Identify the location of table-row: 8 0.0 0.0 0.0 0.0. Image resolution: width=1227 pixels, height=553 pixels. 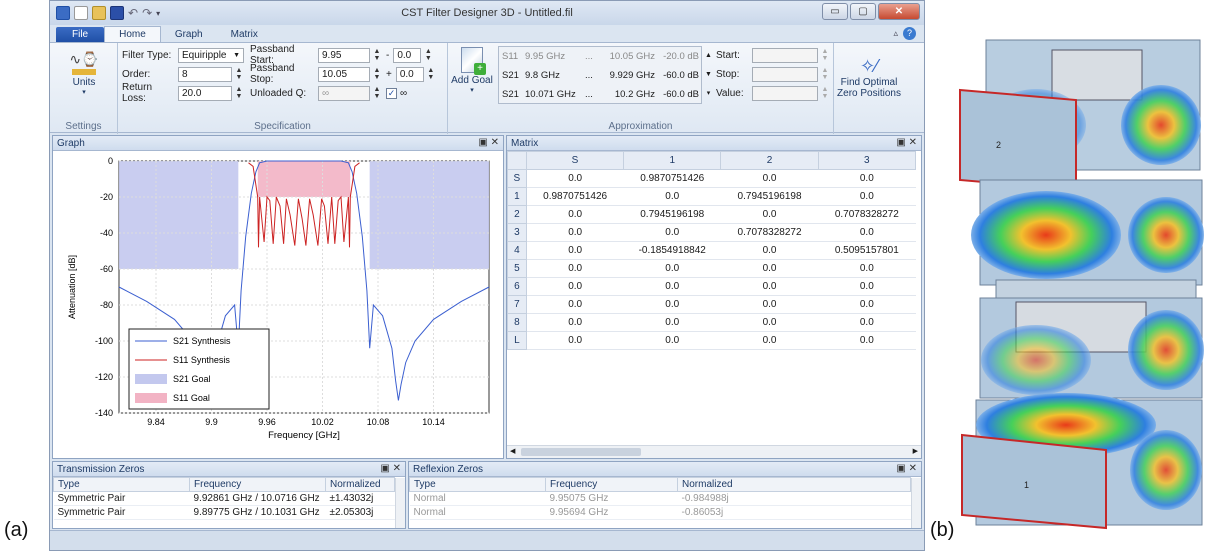
(711, 322).